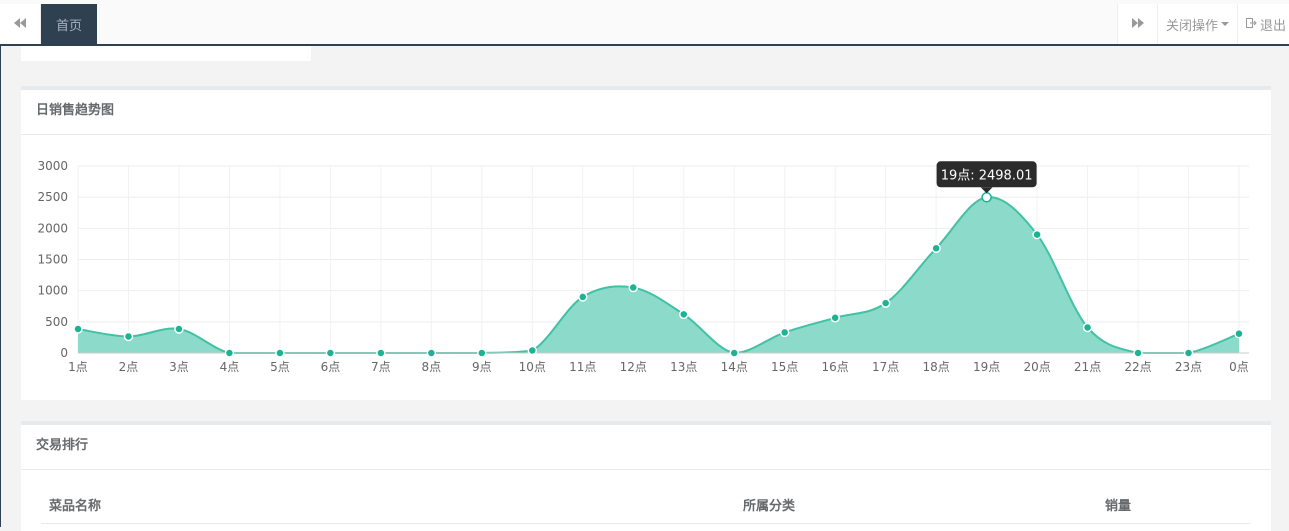  What do you see at coordinates (986, 190) in the screenshot?
I see `tooltip-arrow` at bounding box center [986, 190].